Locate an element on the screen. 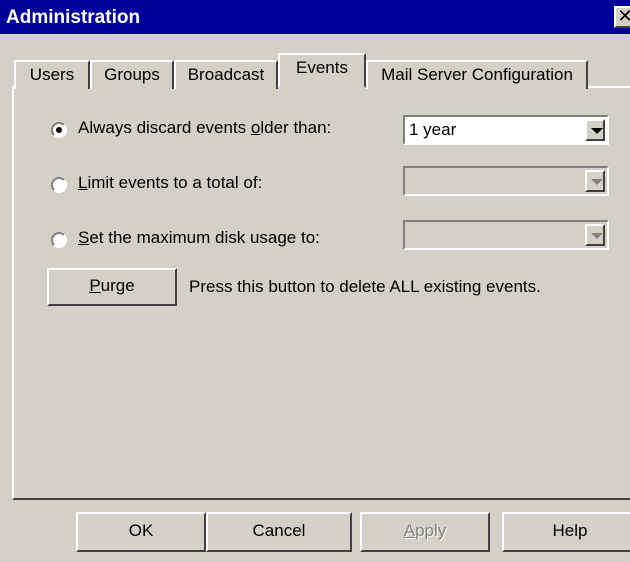  radio-max-disk is located at coordinates (59, 240).